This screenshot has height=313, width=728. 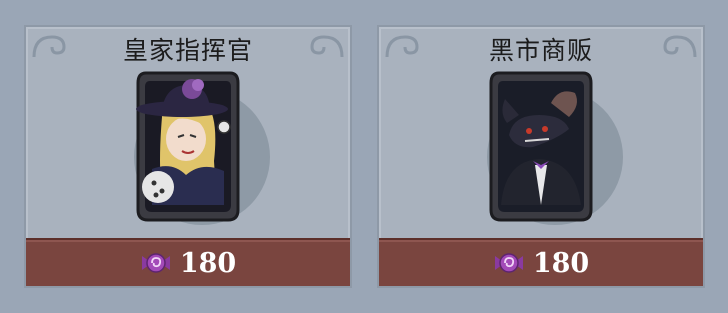 What do you see at coordinates (541, 146) in the screenshot?
I see `black-market-rat-portrait` at bounding box center [541, 146].